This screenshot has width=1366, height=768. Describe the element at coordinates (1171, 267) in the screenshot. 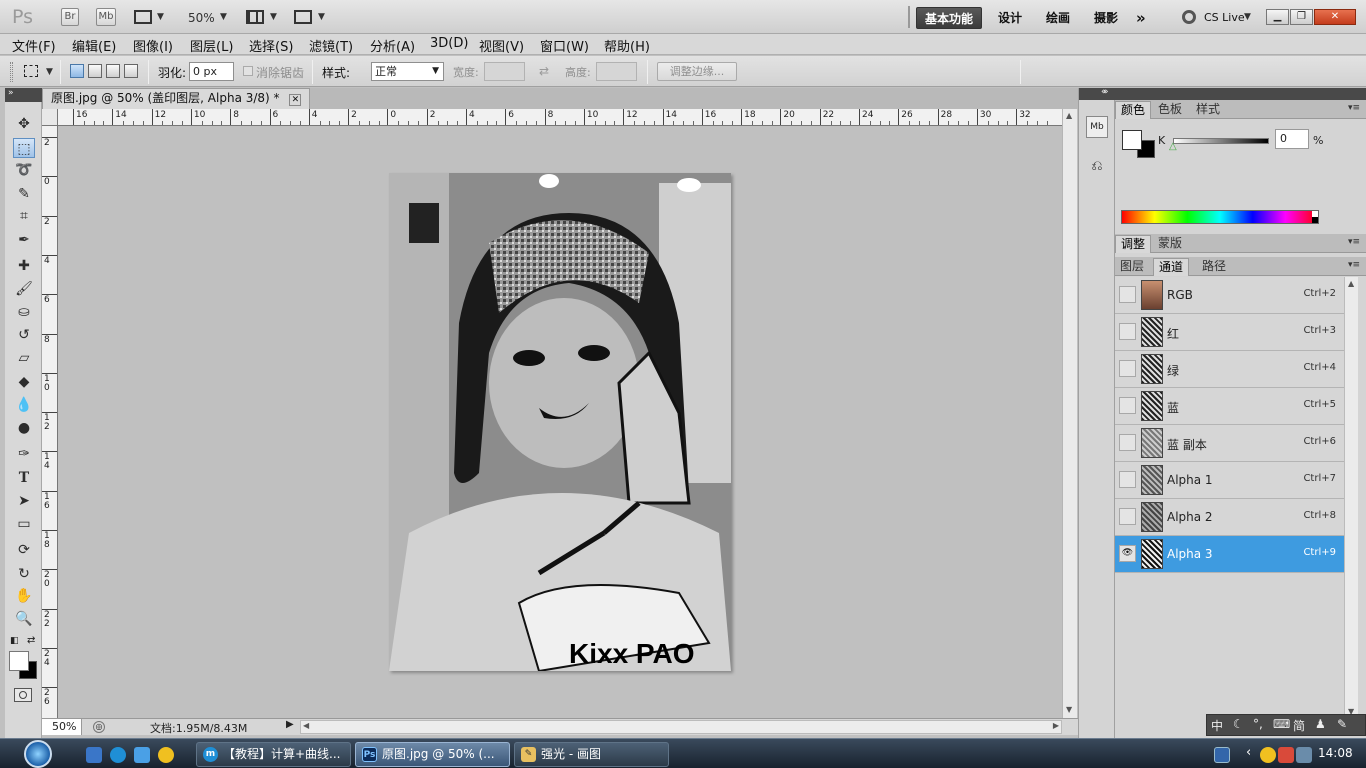

I see `tab-channels: 通道` at that location.